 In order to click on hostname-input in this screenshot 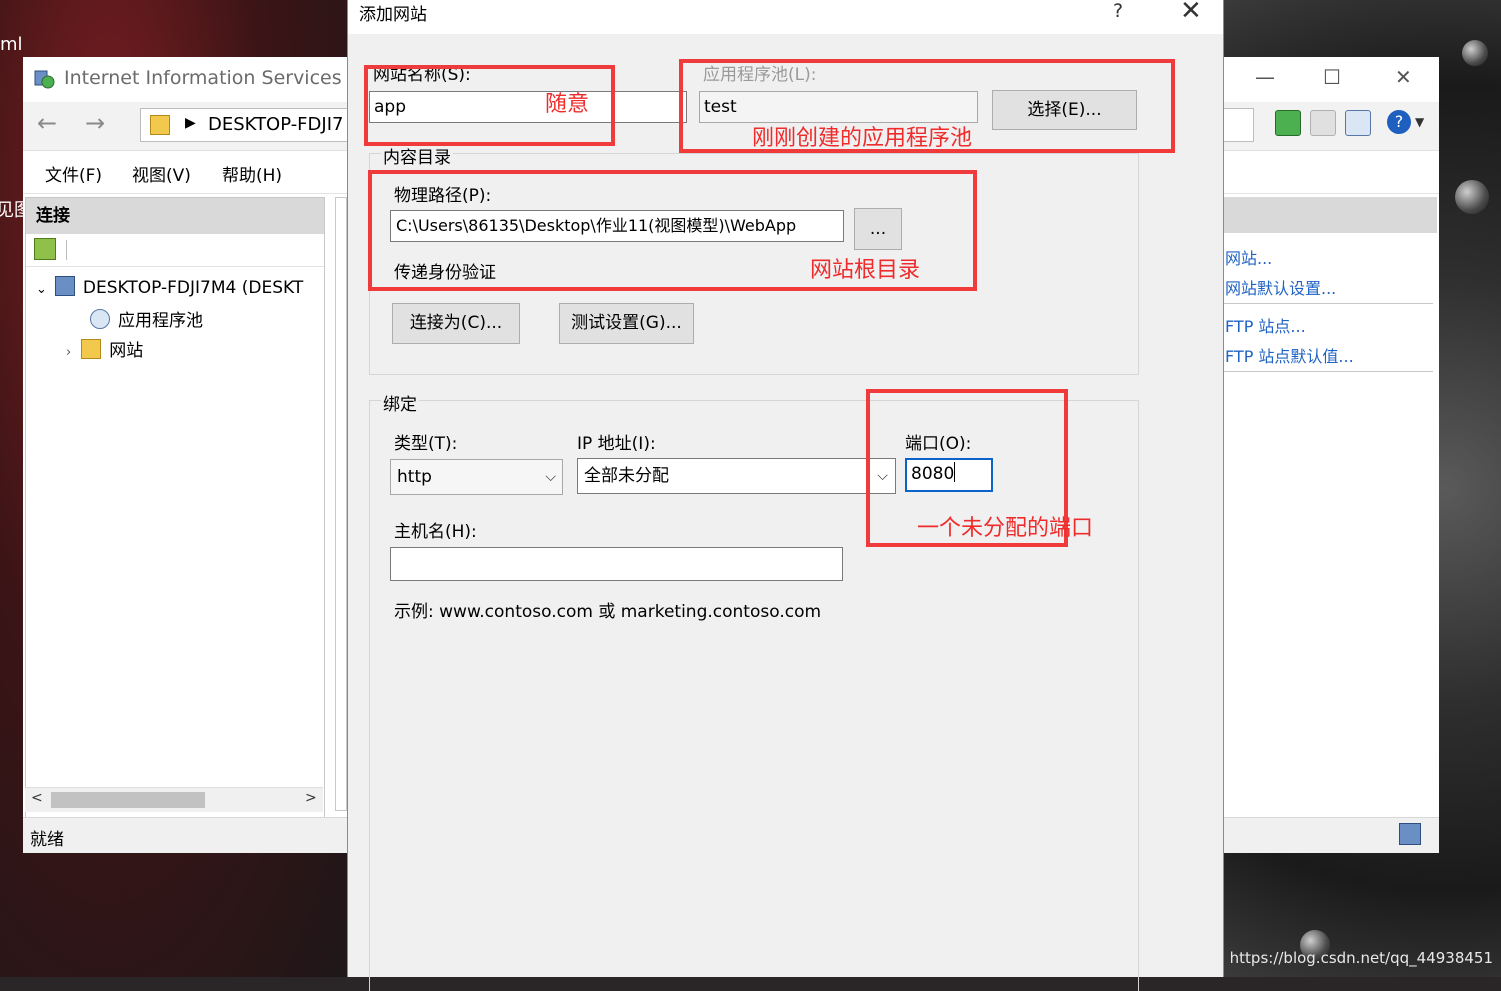, I will do `click(616, 564)`.